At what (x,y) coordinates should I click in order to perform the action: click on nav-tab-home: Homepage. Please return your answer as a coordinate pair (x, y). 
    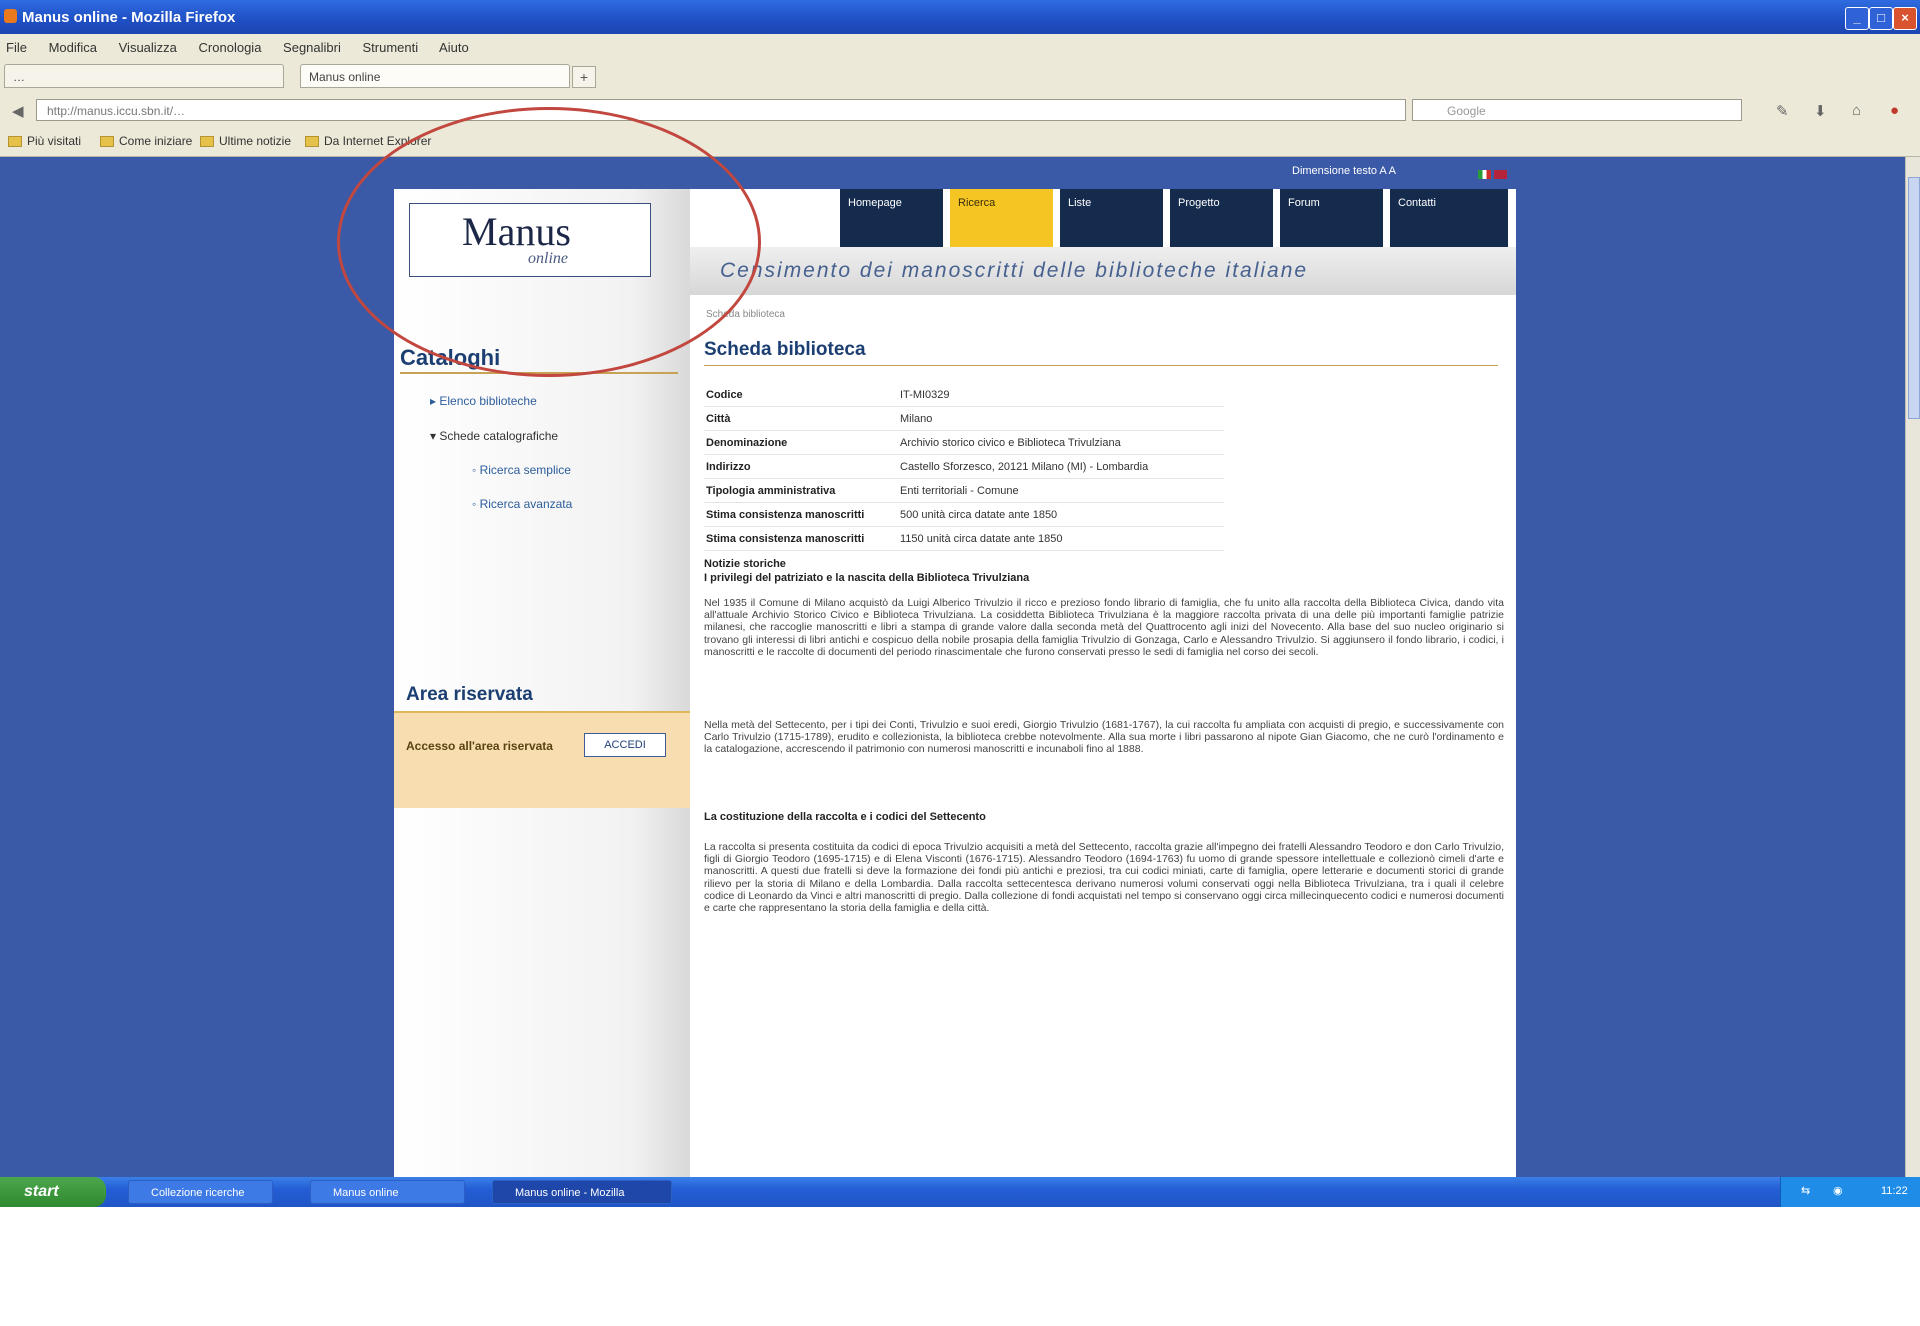
    Looking at the image, I should click on (893, 218).